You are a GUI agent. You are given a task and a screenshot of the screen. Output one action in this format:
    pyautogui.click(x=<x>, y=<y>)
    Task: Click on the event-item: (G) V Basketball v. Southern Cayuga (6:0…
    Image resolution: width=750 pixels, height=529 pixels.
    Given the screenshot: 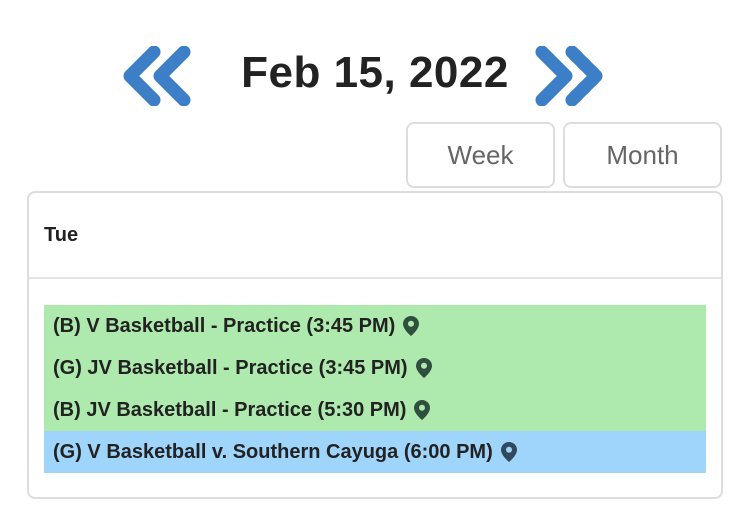 What is the action you would take?
    pyautogui.click(x=375, y=452)
    